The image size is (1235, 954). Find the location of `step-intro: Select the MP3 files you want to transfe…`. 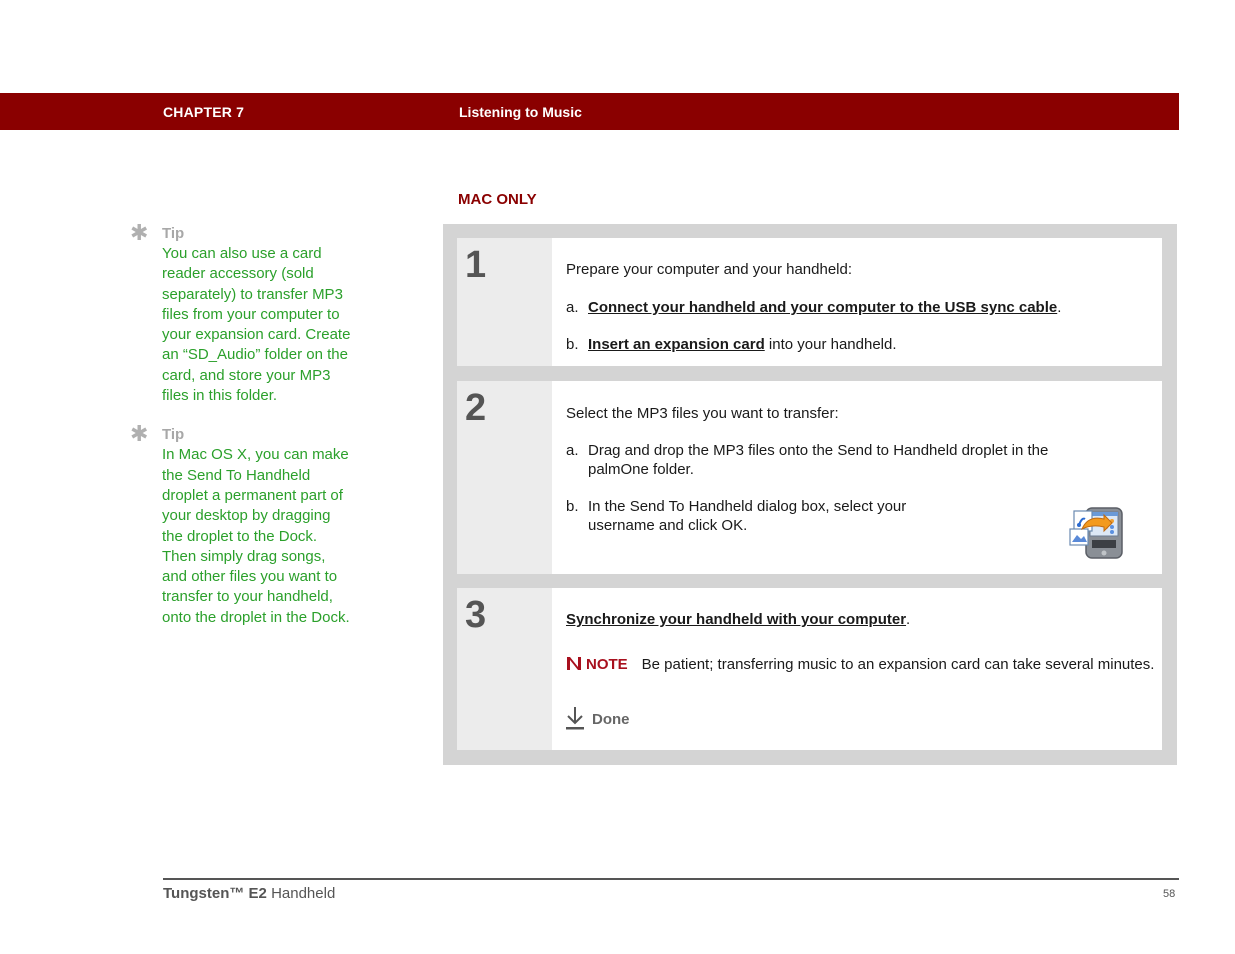

step-intro: Select the MP3 files you want to transfe… is located at coordinates (702, 413).